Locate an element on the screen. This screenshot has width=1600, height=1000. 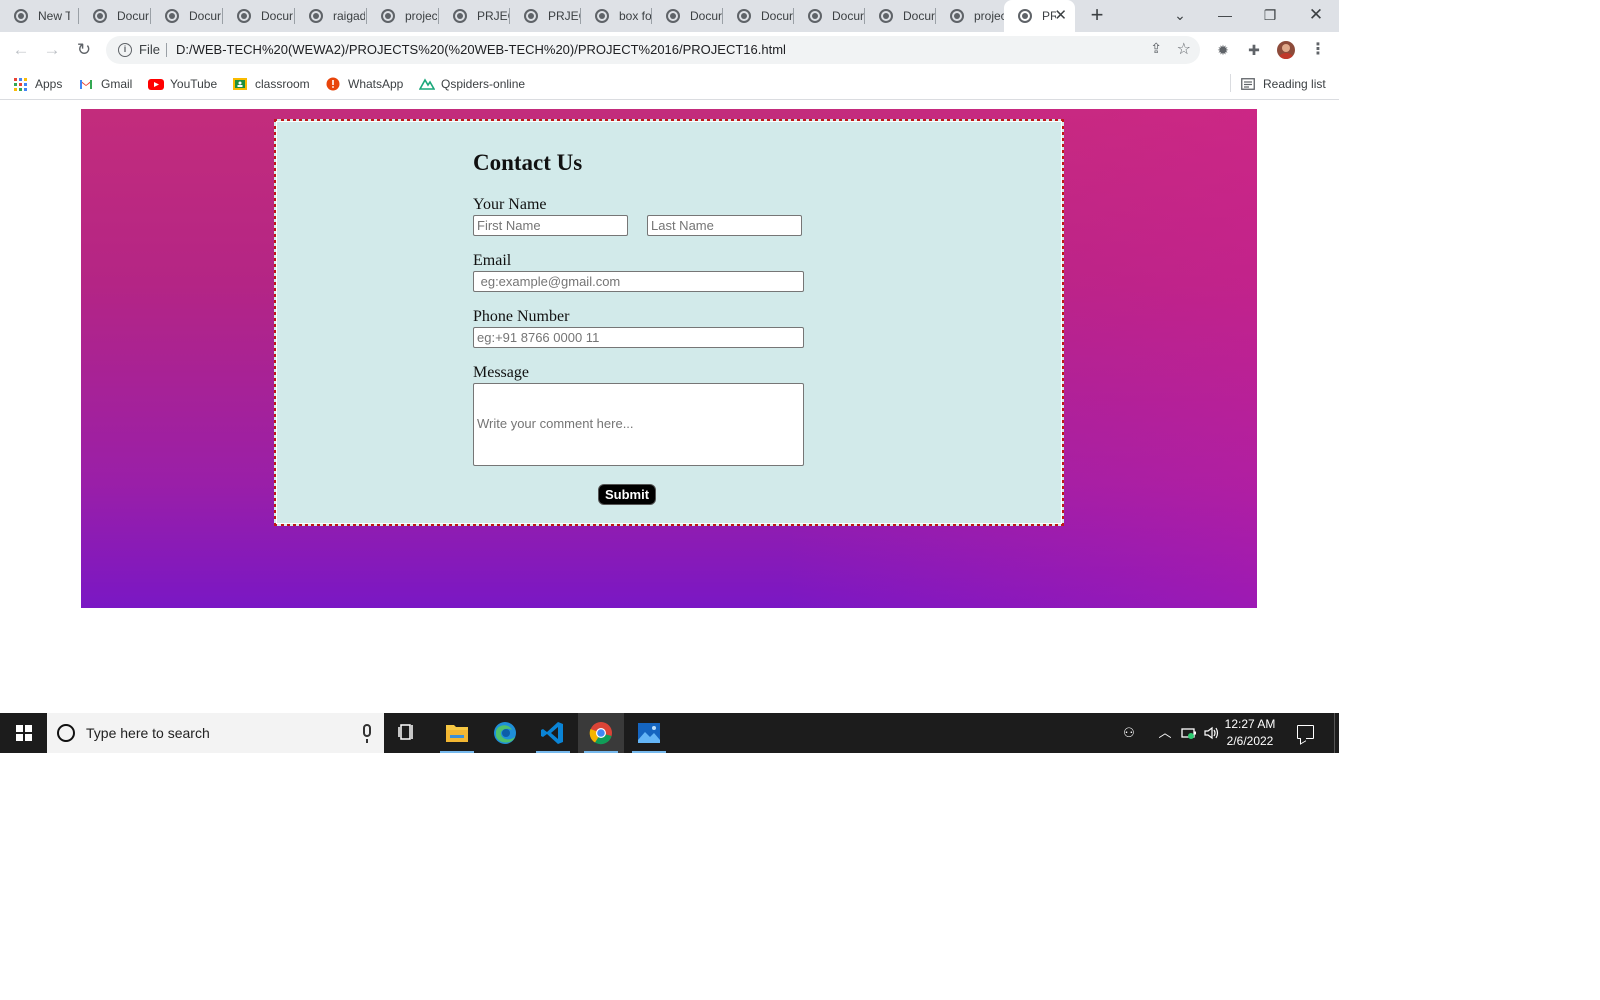
info-icon: i is located at coordinates (125, 50).